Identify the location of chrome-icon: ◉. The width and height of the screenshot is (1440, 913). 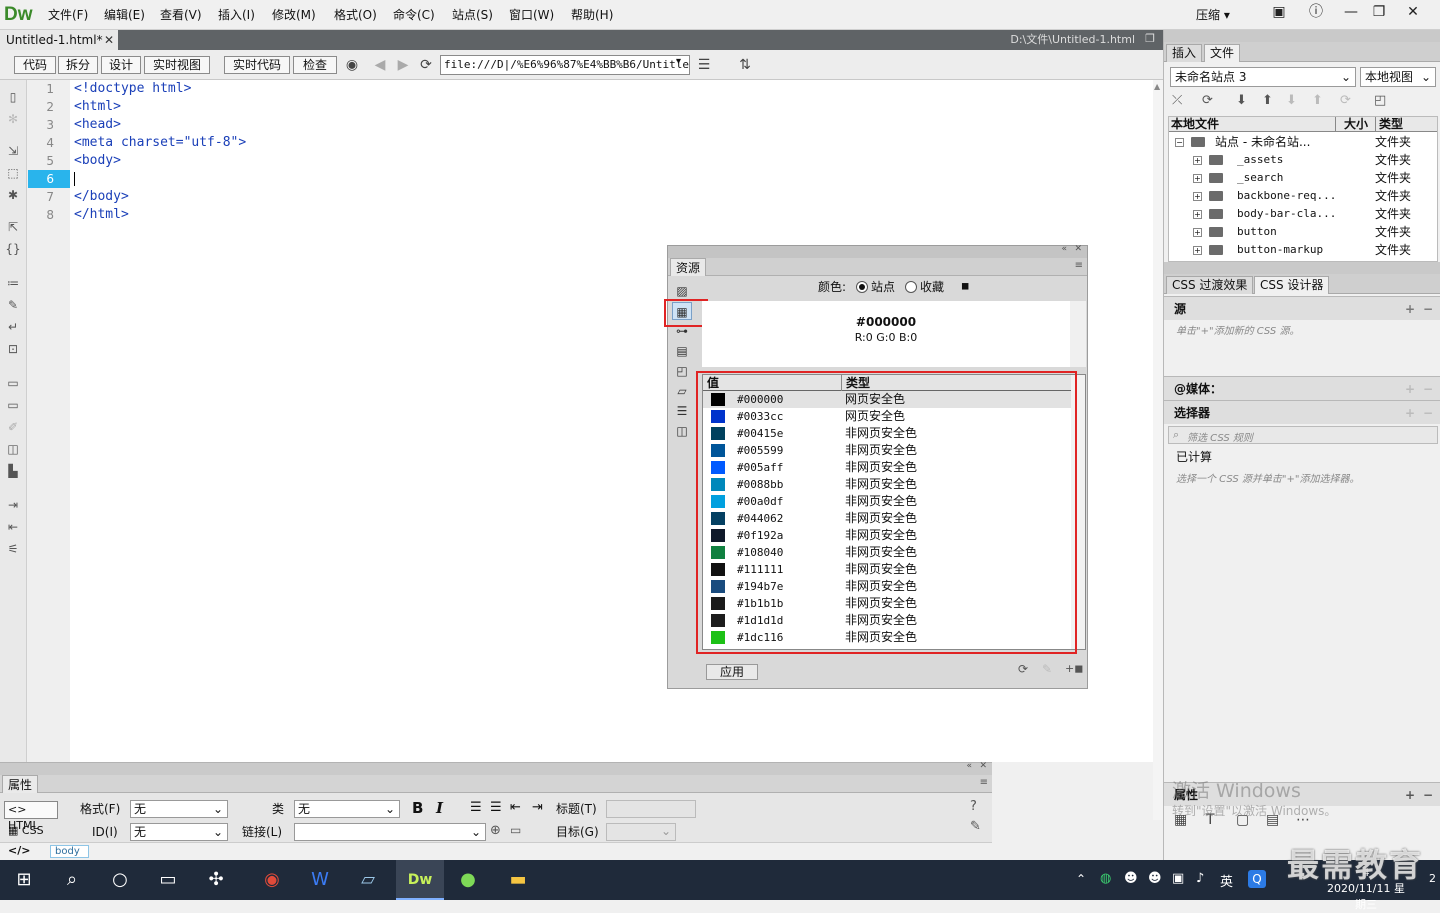
(272, 880).